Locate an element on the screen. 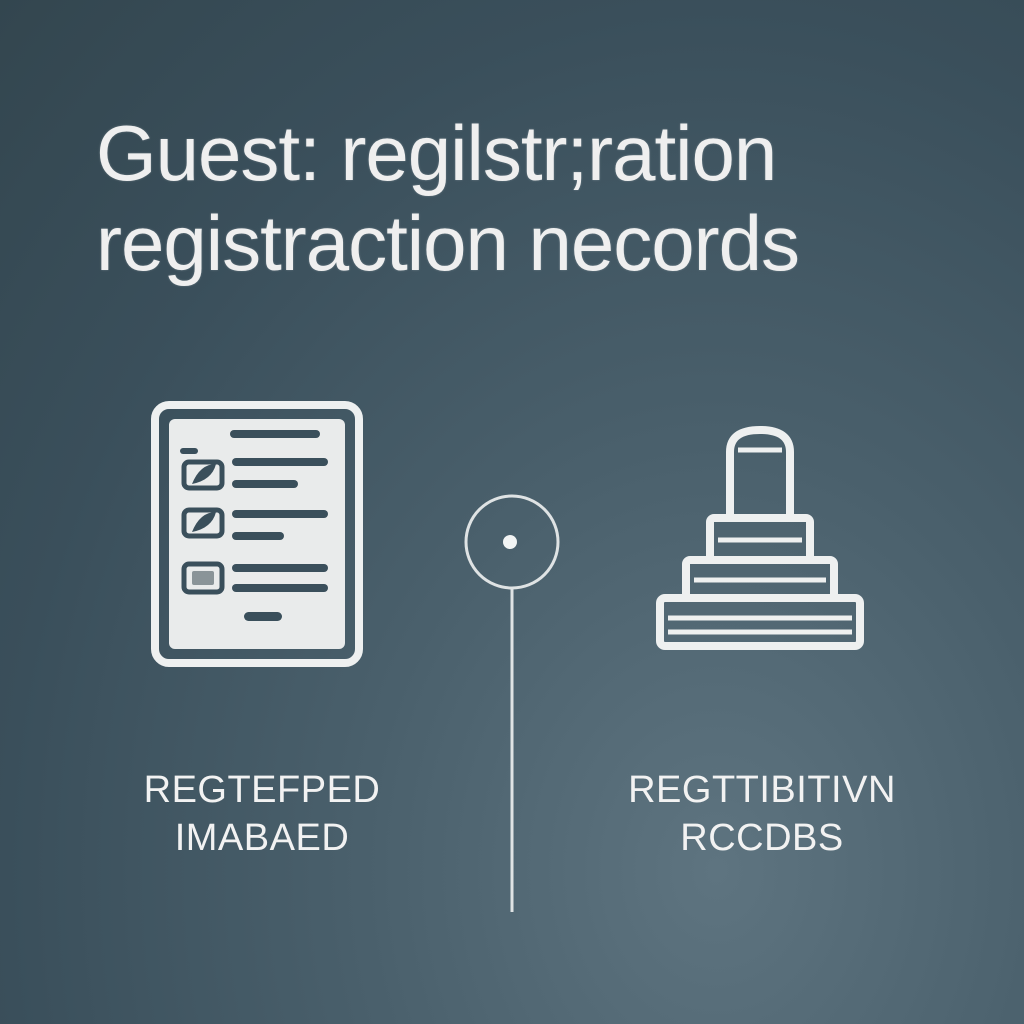 The width and height of the screenshot is (1024, 1024). right-caption-line-1: REGTTIBITIVN is located at coordinates (762, 790).